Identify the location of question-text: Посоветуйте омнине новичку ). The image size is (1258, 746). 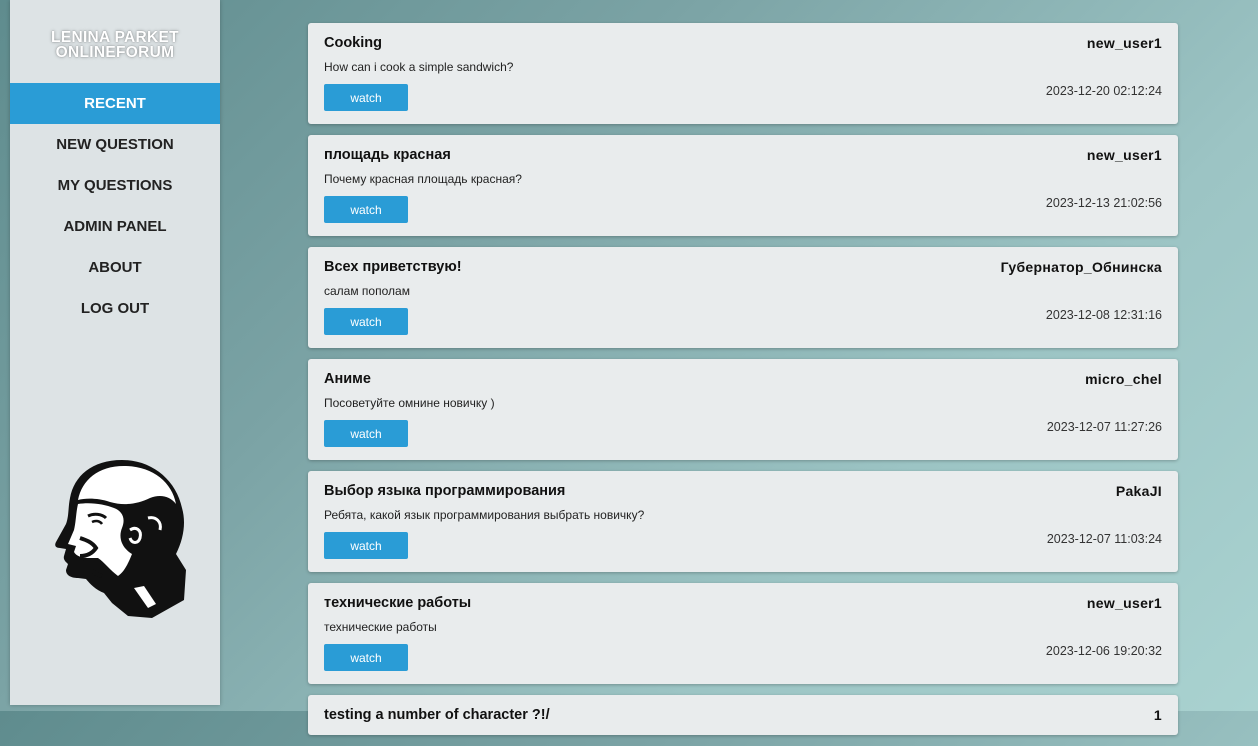
(409, 403).